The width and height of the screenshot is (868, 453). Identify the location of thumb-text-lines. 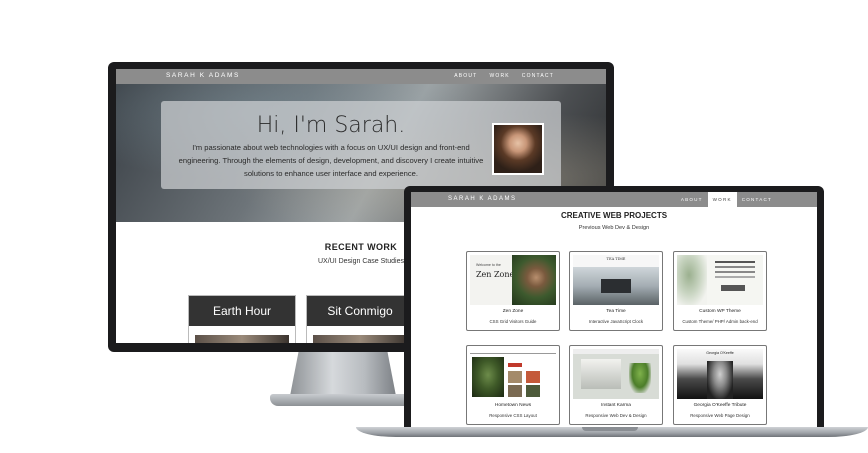
(735, 269).